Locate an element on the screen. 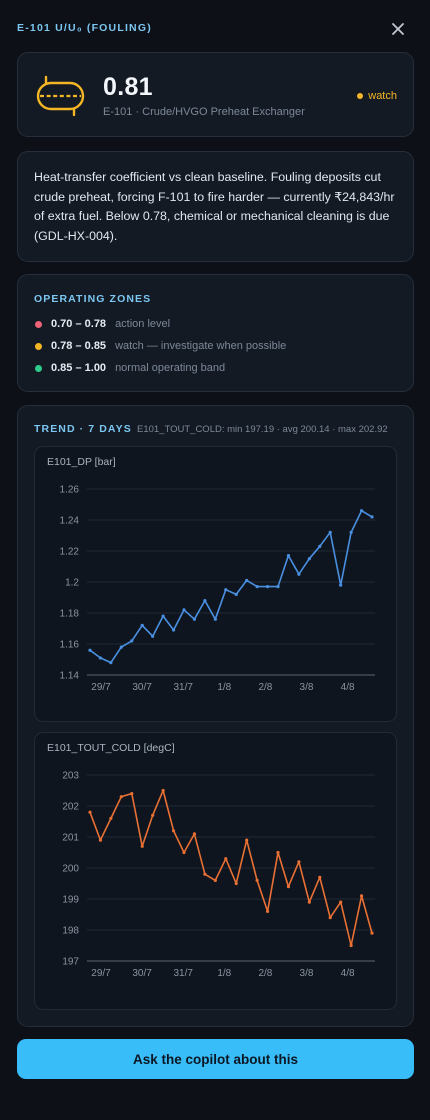 Image resolution: width=430 pixels, height=1120 pixels. close-icon is located at coordinates (398, 29).